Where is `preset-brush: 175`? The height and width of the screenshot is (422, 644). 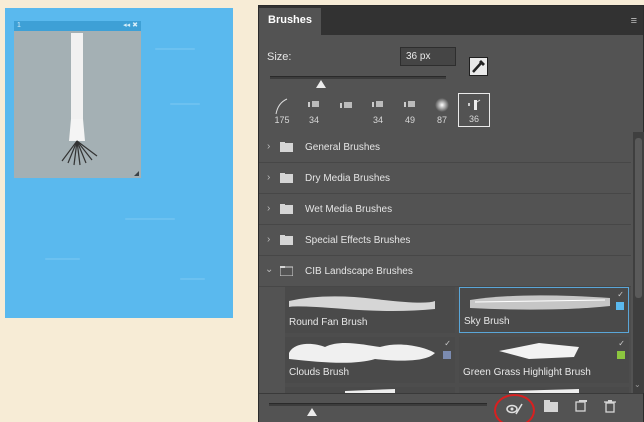 preset-brush: 175 is located at coordinates (282, 110).